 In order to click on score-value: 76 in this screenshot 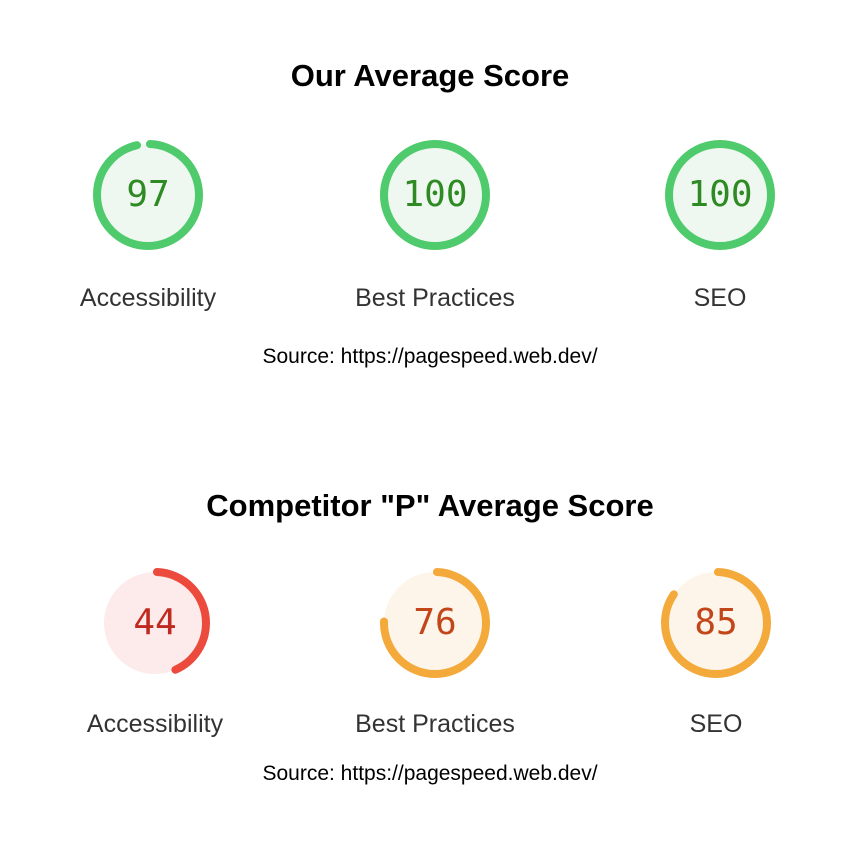, I will do `click(435, 622)`.